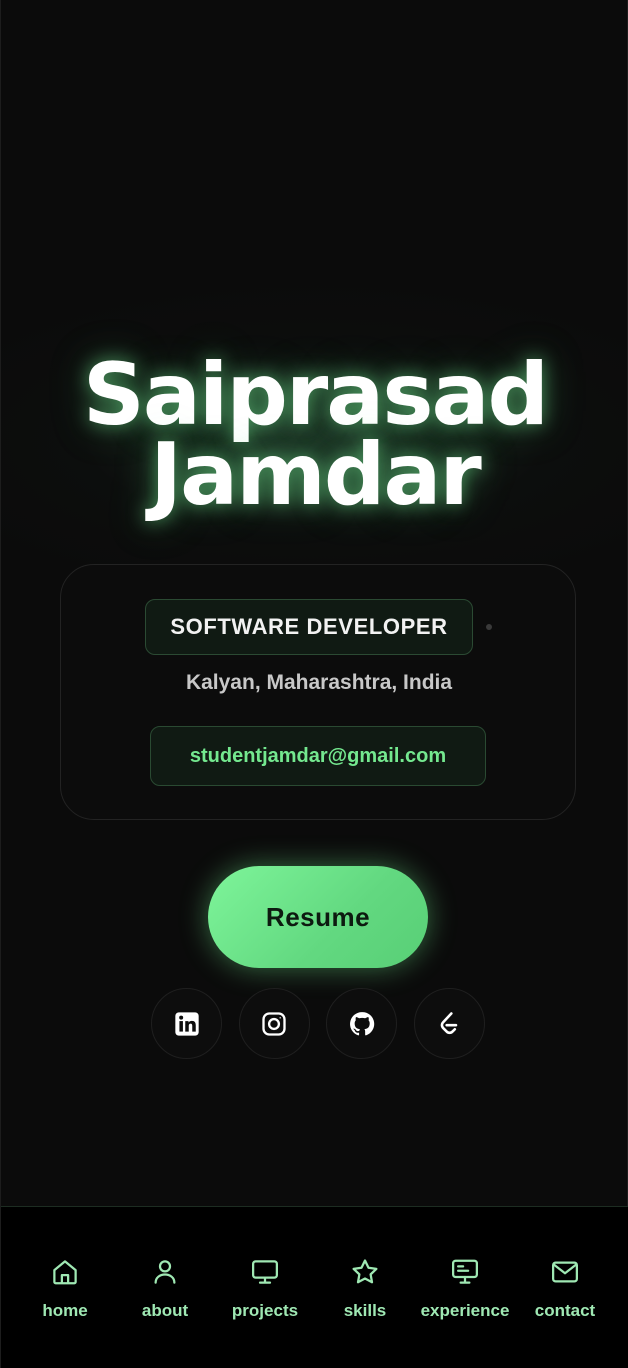  What do you see at coordinates (165, 1310) in the screenshot?
I see `nav-label-about: about` at bounding box center [165, 1310].